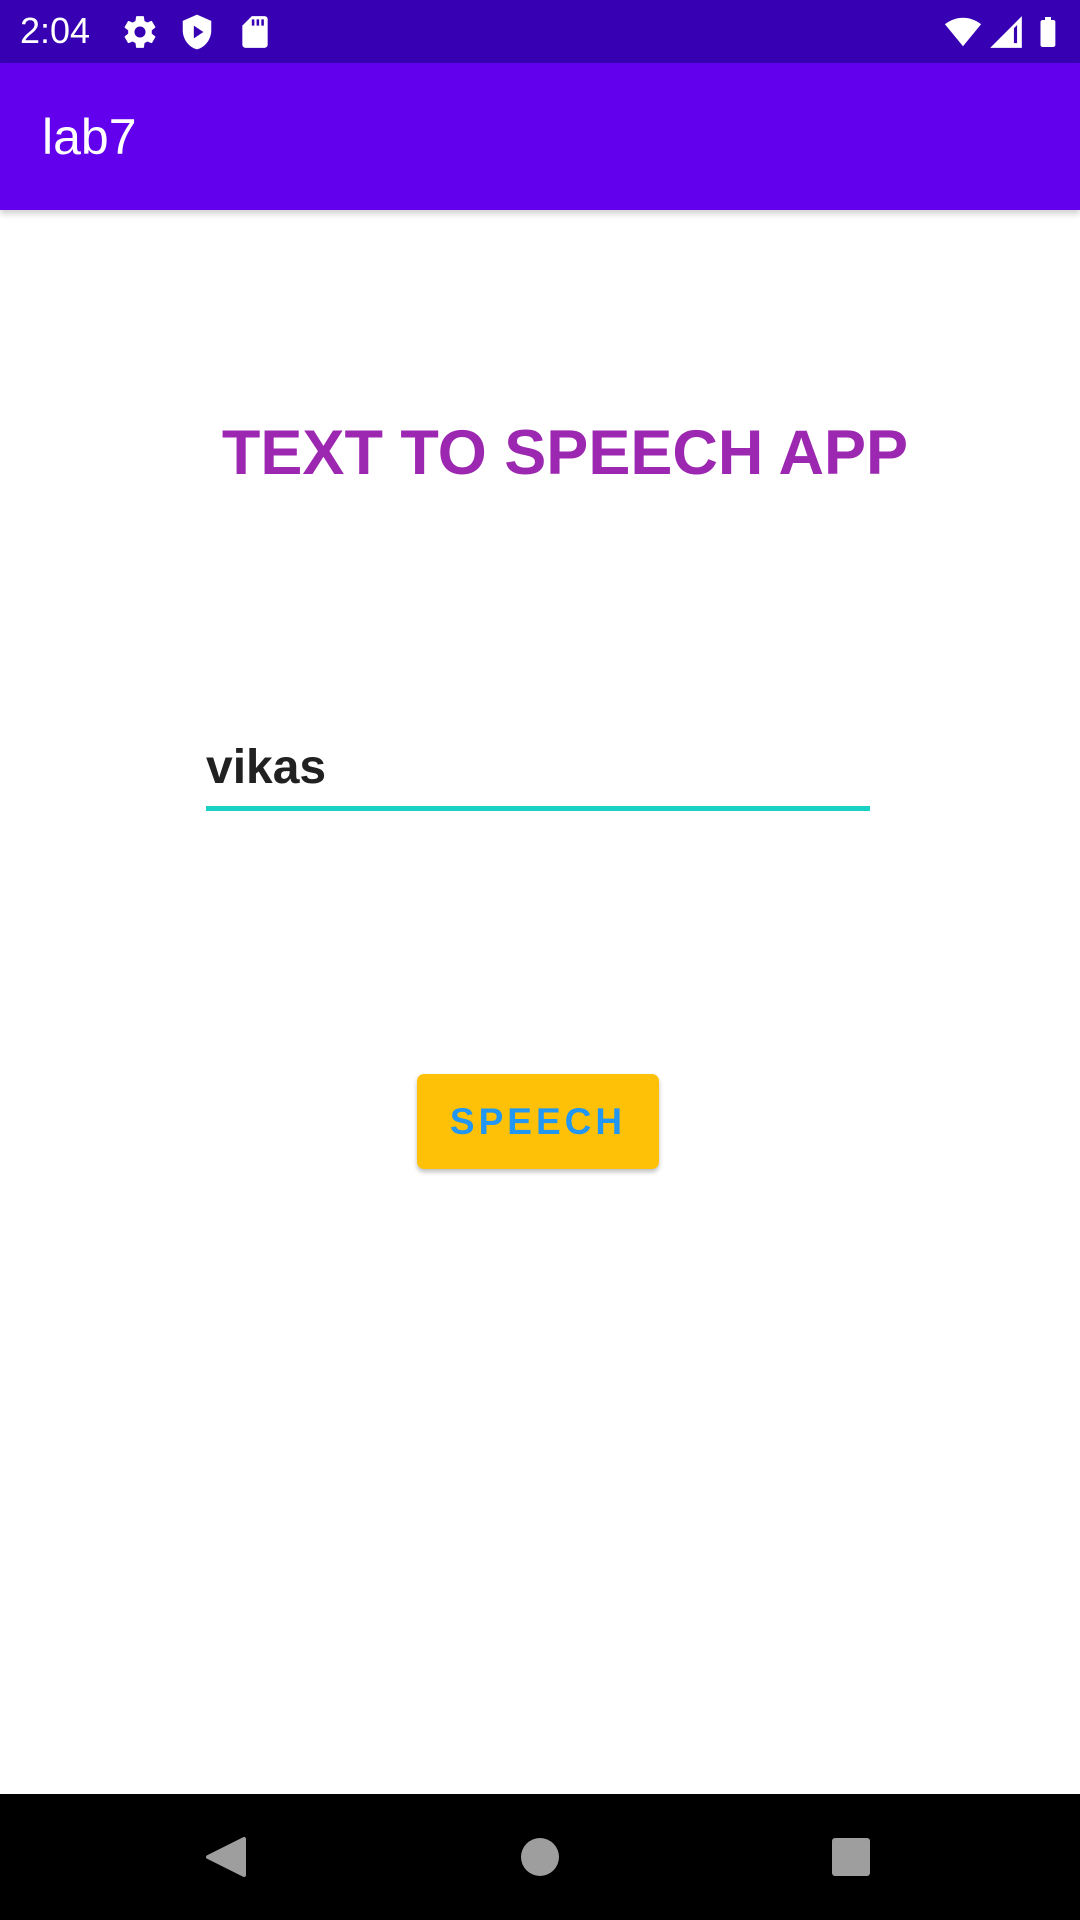  What do you see at coordinates (538, 767) in the screenshot?
I see `text-input` at bounding box center [538, 767].